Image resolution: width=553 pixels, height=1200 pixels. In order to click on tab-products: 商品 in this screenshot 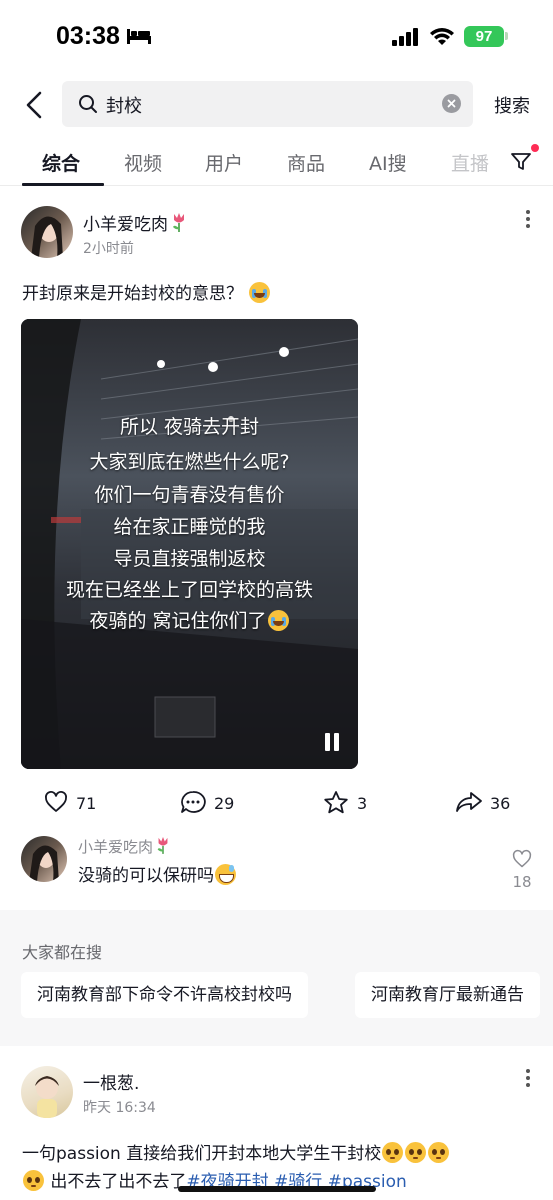, I will do `click(306, 162)`.